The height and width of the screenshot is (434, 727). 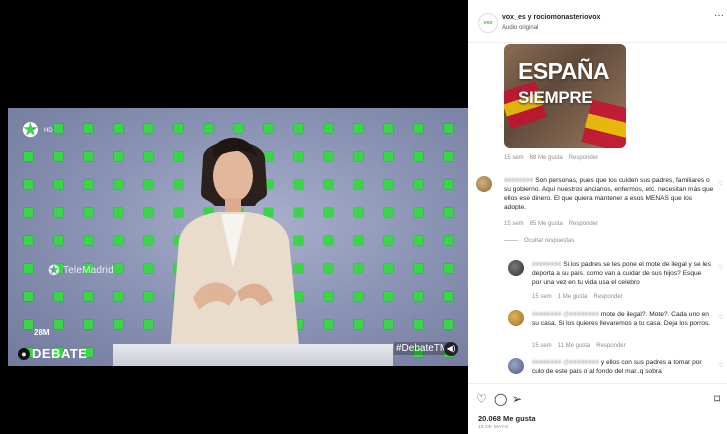 I want to click on comment-icon: ◯, so click(x=500, y=399).